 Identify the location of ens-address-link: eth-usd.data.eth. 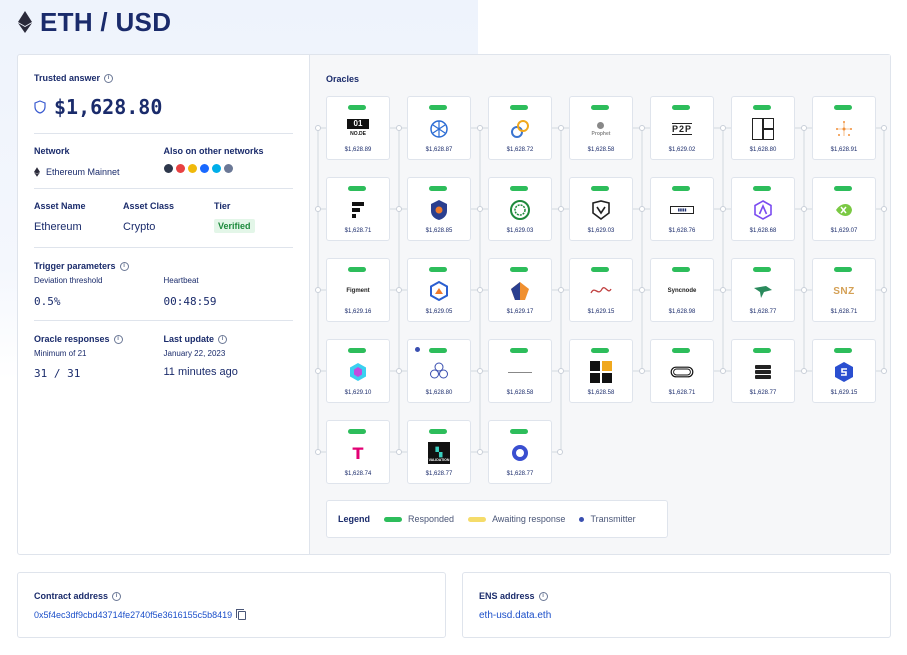
(515, 615).